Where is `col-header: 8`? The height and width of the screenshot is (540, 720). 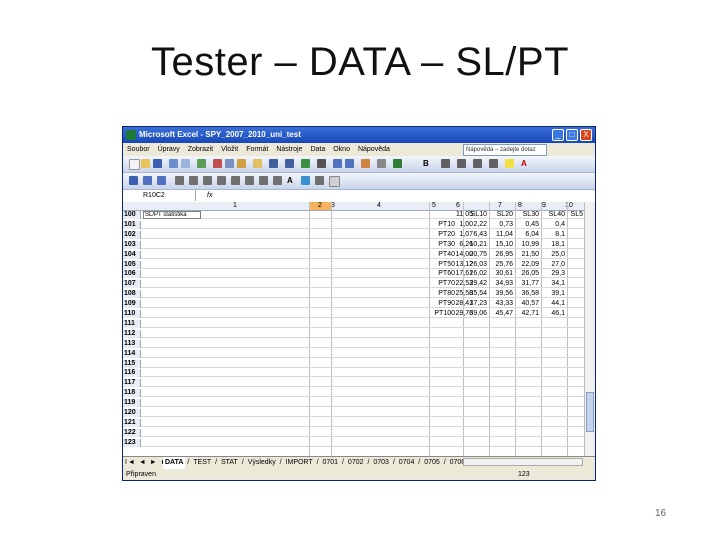
col-header: 8 is located at coordinates (520, 206).